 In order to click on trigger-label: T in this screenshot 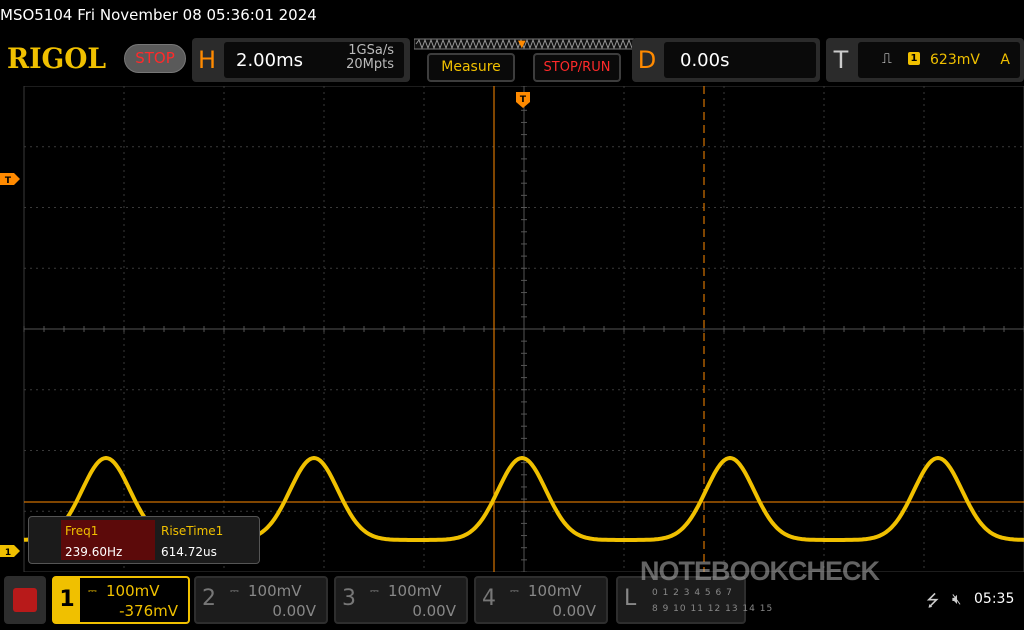, I will do `click(841, 60)`.